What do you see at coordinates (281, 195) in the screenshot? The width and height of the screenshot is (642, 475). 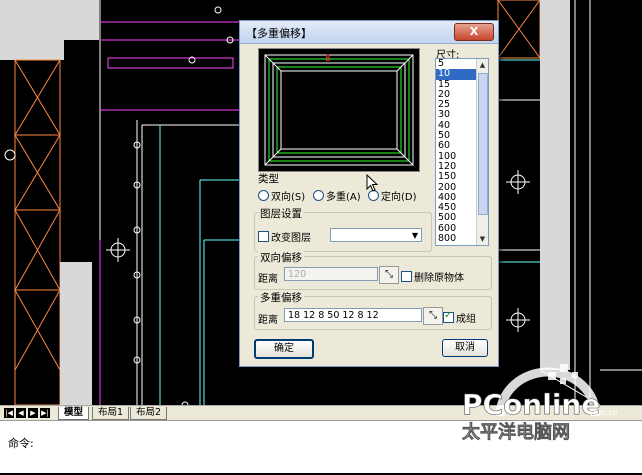 I see `radio-bidirectional: 双向(S)` at bounding box center [281, 195].